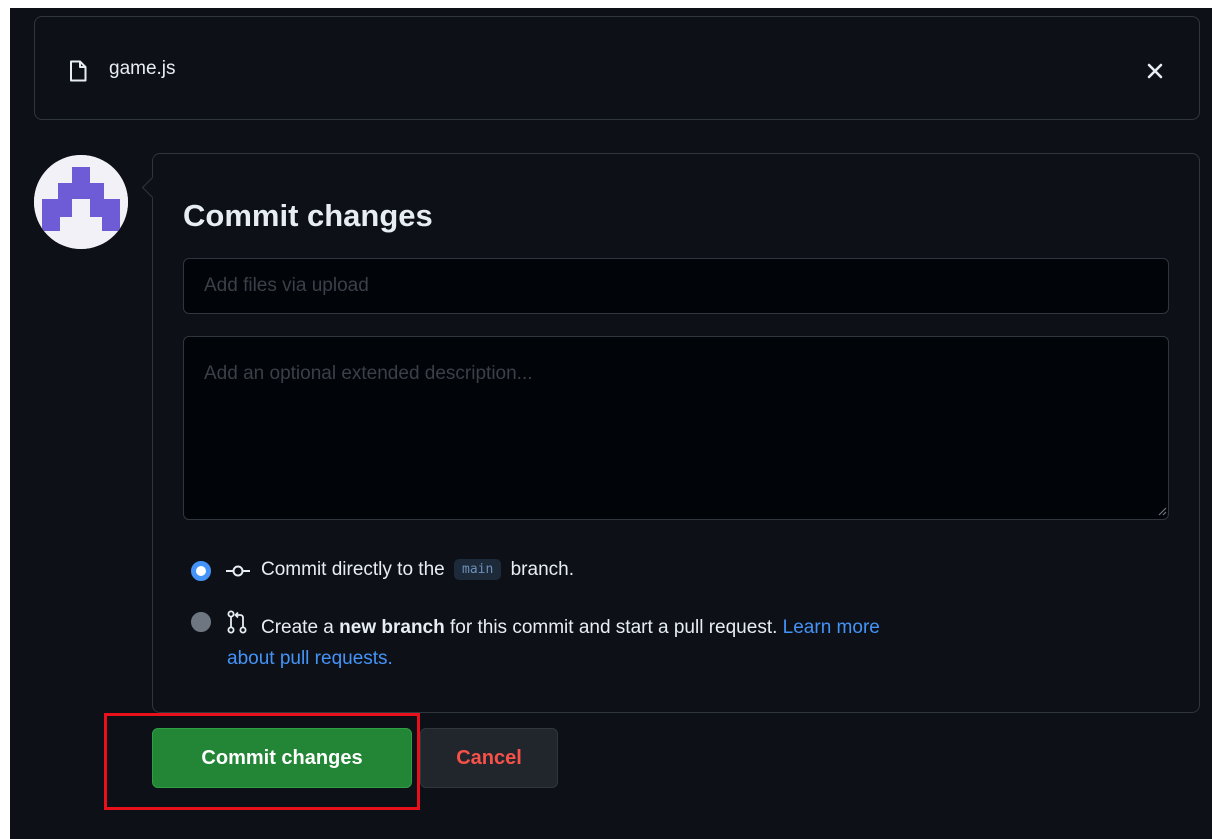  What do you see at coordinates (201, 571) in the screenshot?
I see `commit-direct-radio` at bounding box center [201, 571].